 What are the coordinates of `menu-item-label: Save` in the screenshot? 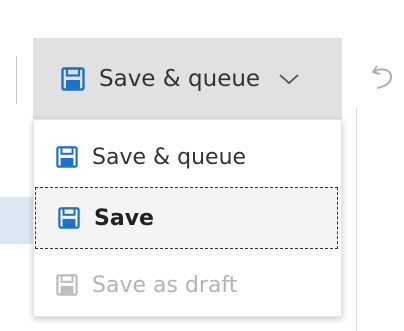 It's located at (124, 218).